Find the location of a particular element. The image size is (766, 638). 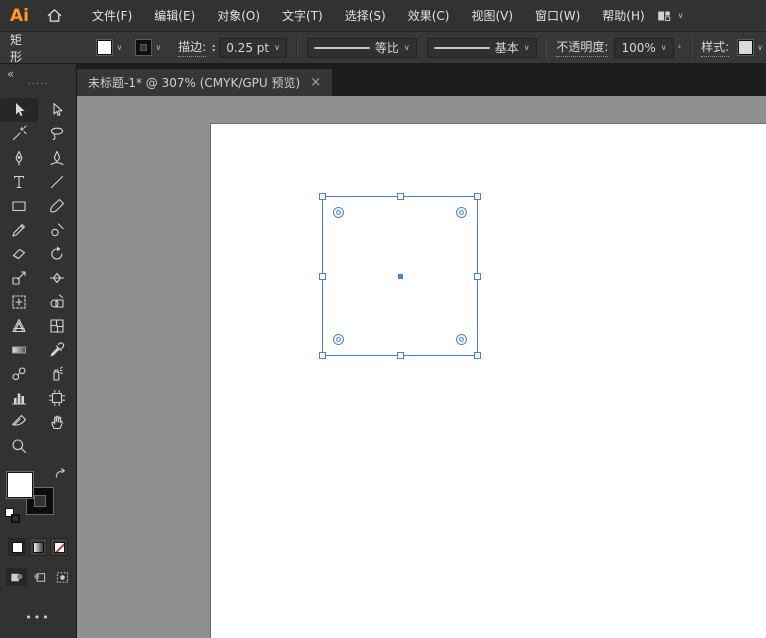

rotate-tool is located at coordinates (57, 254).